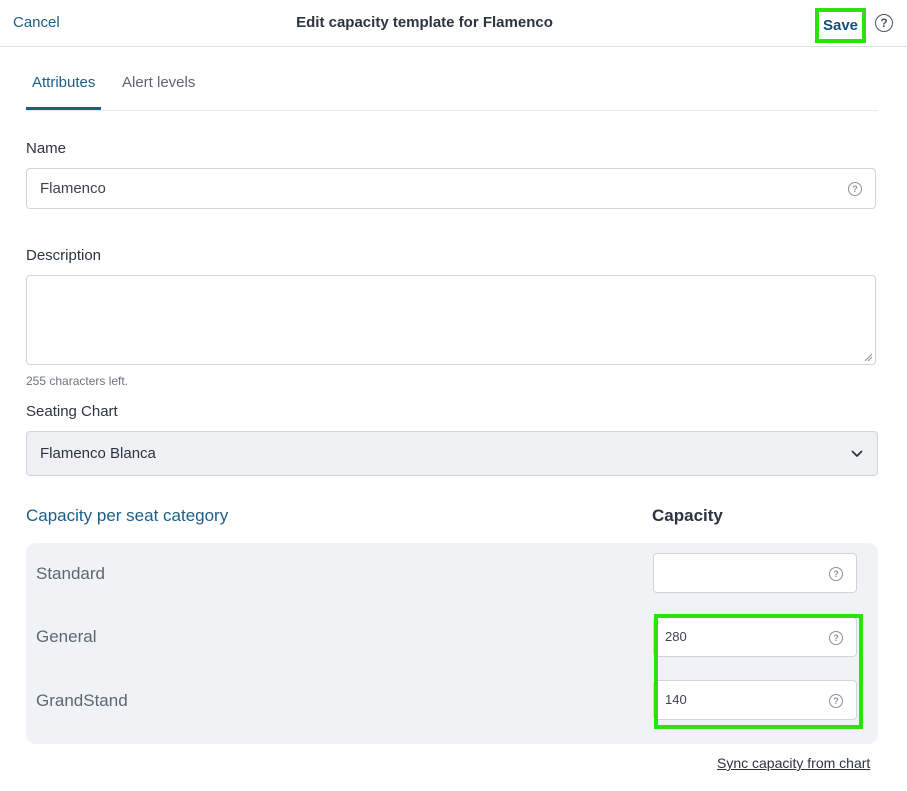 Image resolution: width=907 pixels, height=791 pixels. I want to click on save-button-label: Save, so click(840, 25).